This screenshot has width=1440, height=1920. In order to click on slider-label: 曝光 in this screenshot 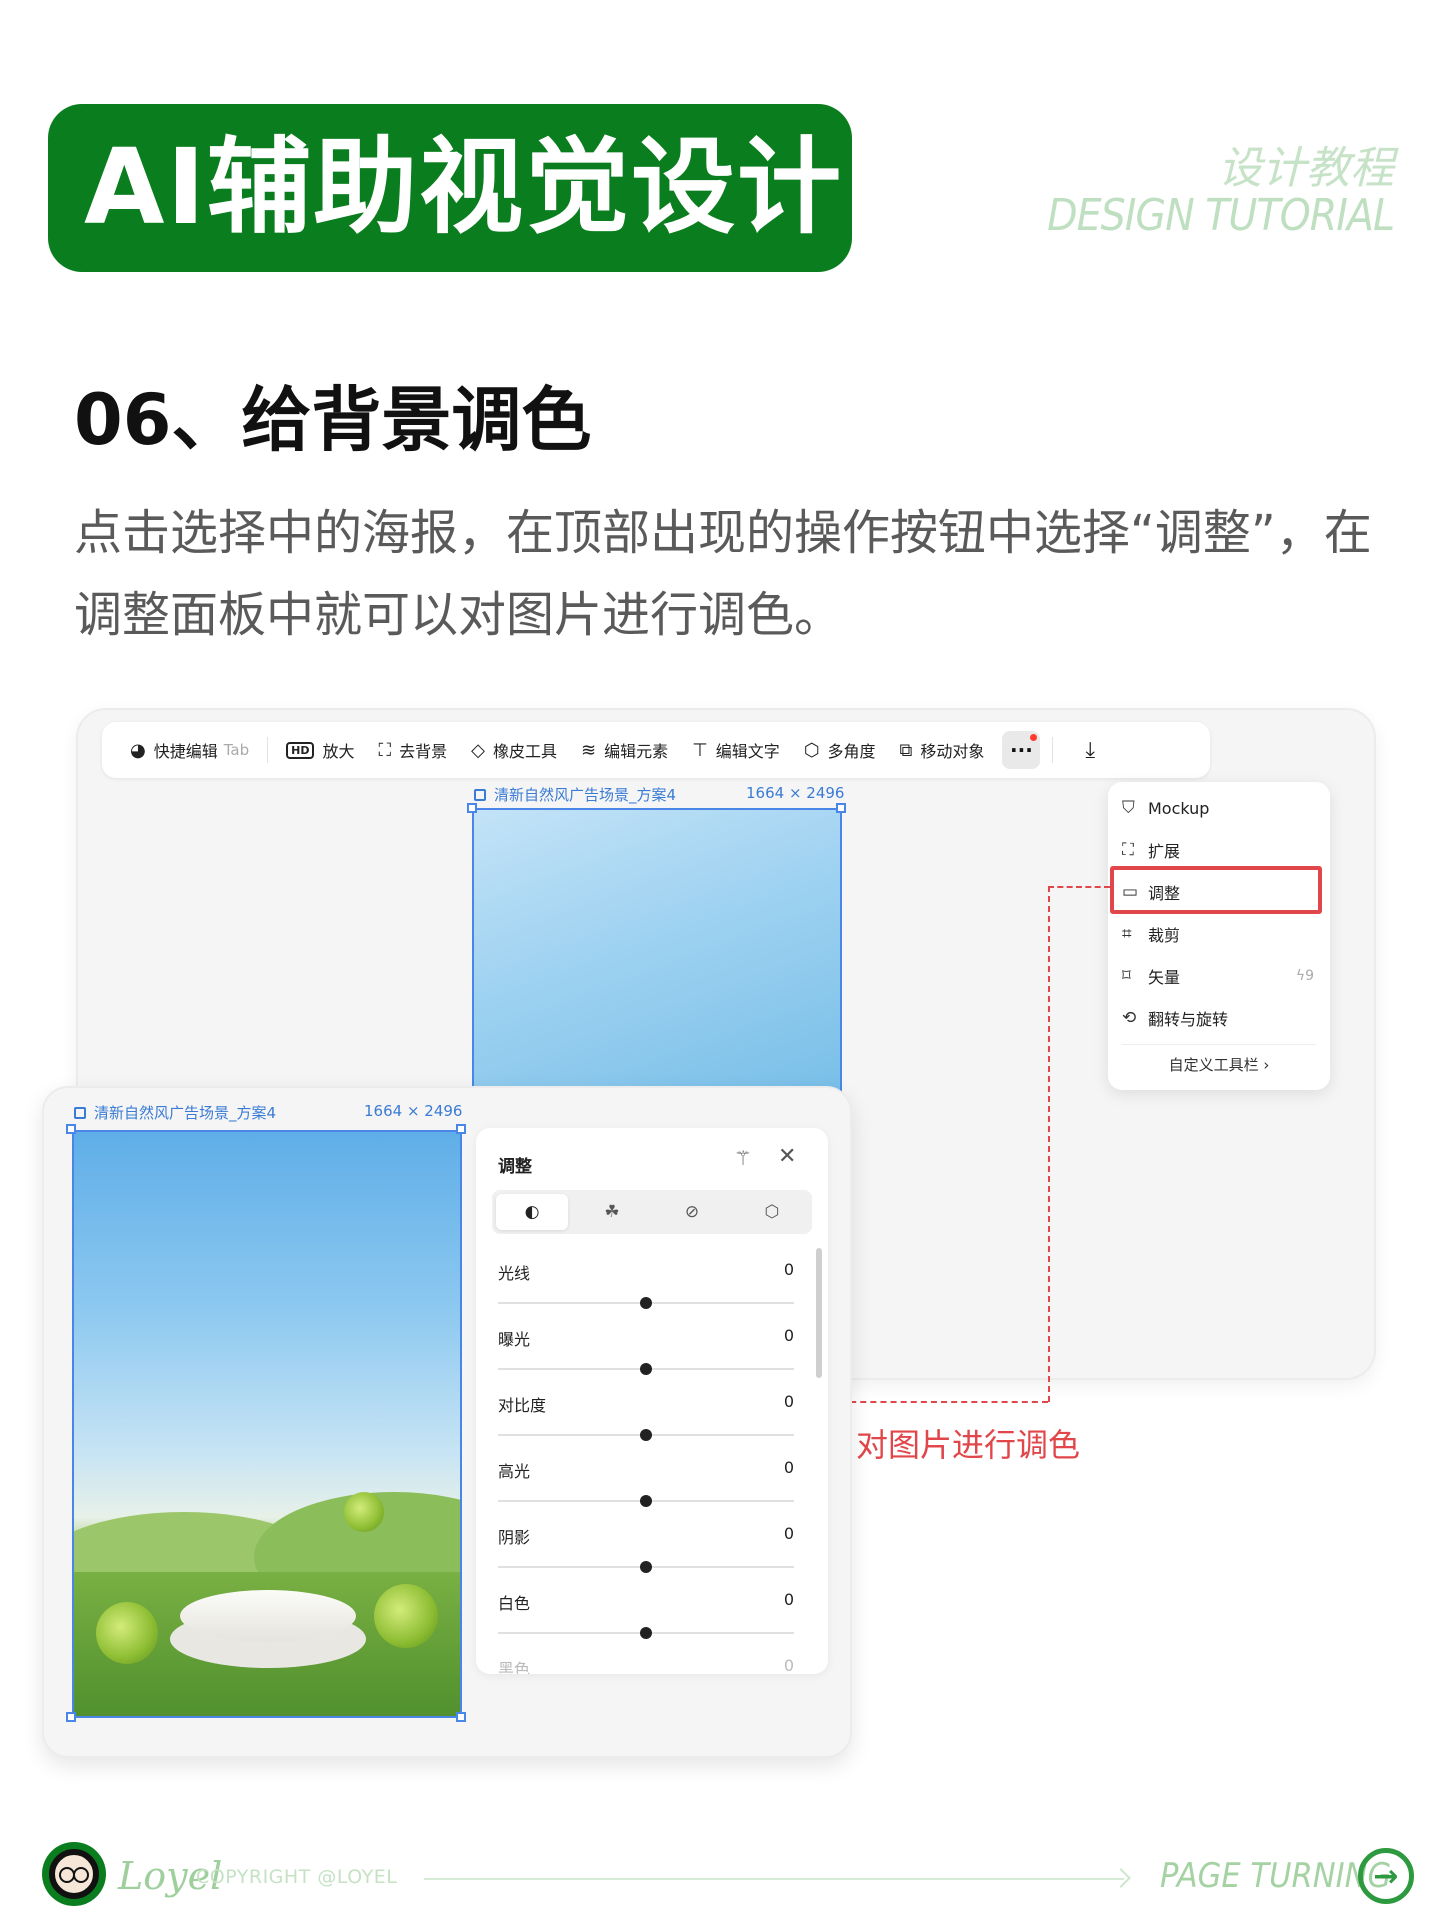, I will do `click(514, 1339)`.